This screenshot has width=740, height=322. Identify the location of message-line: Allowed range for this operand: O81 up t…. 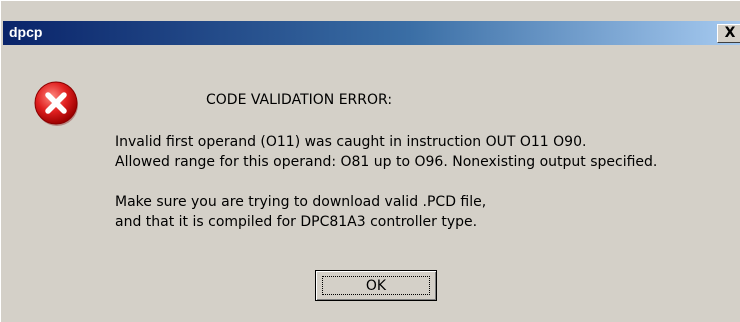
(386, 162).